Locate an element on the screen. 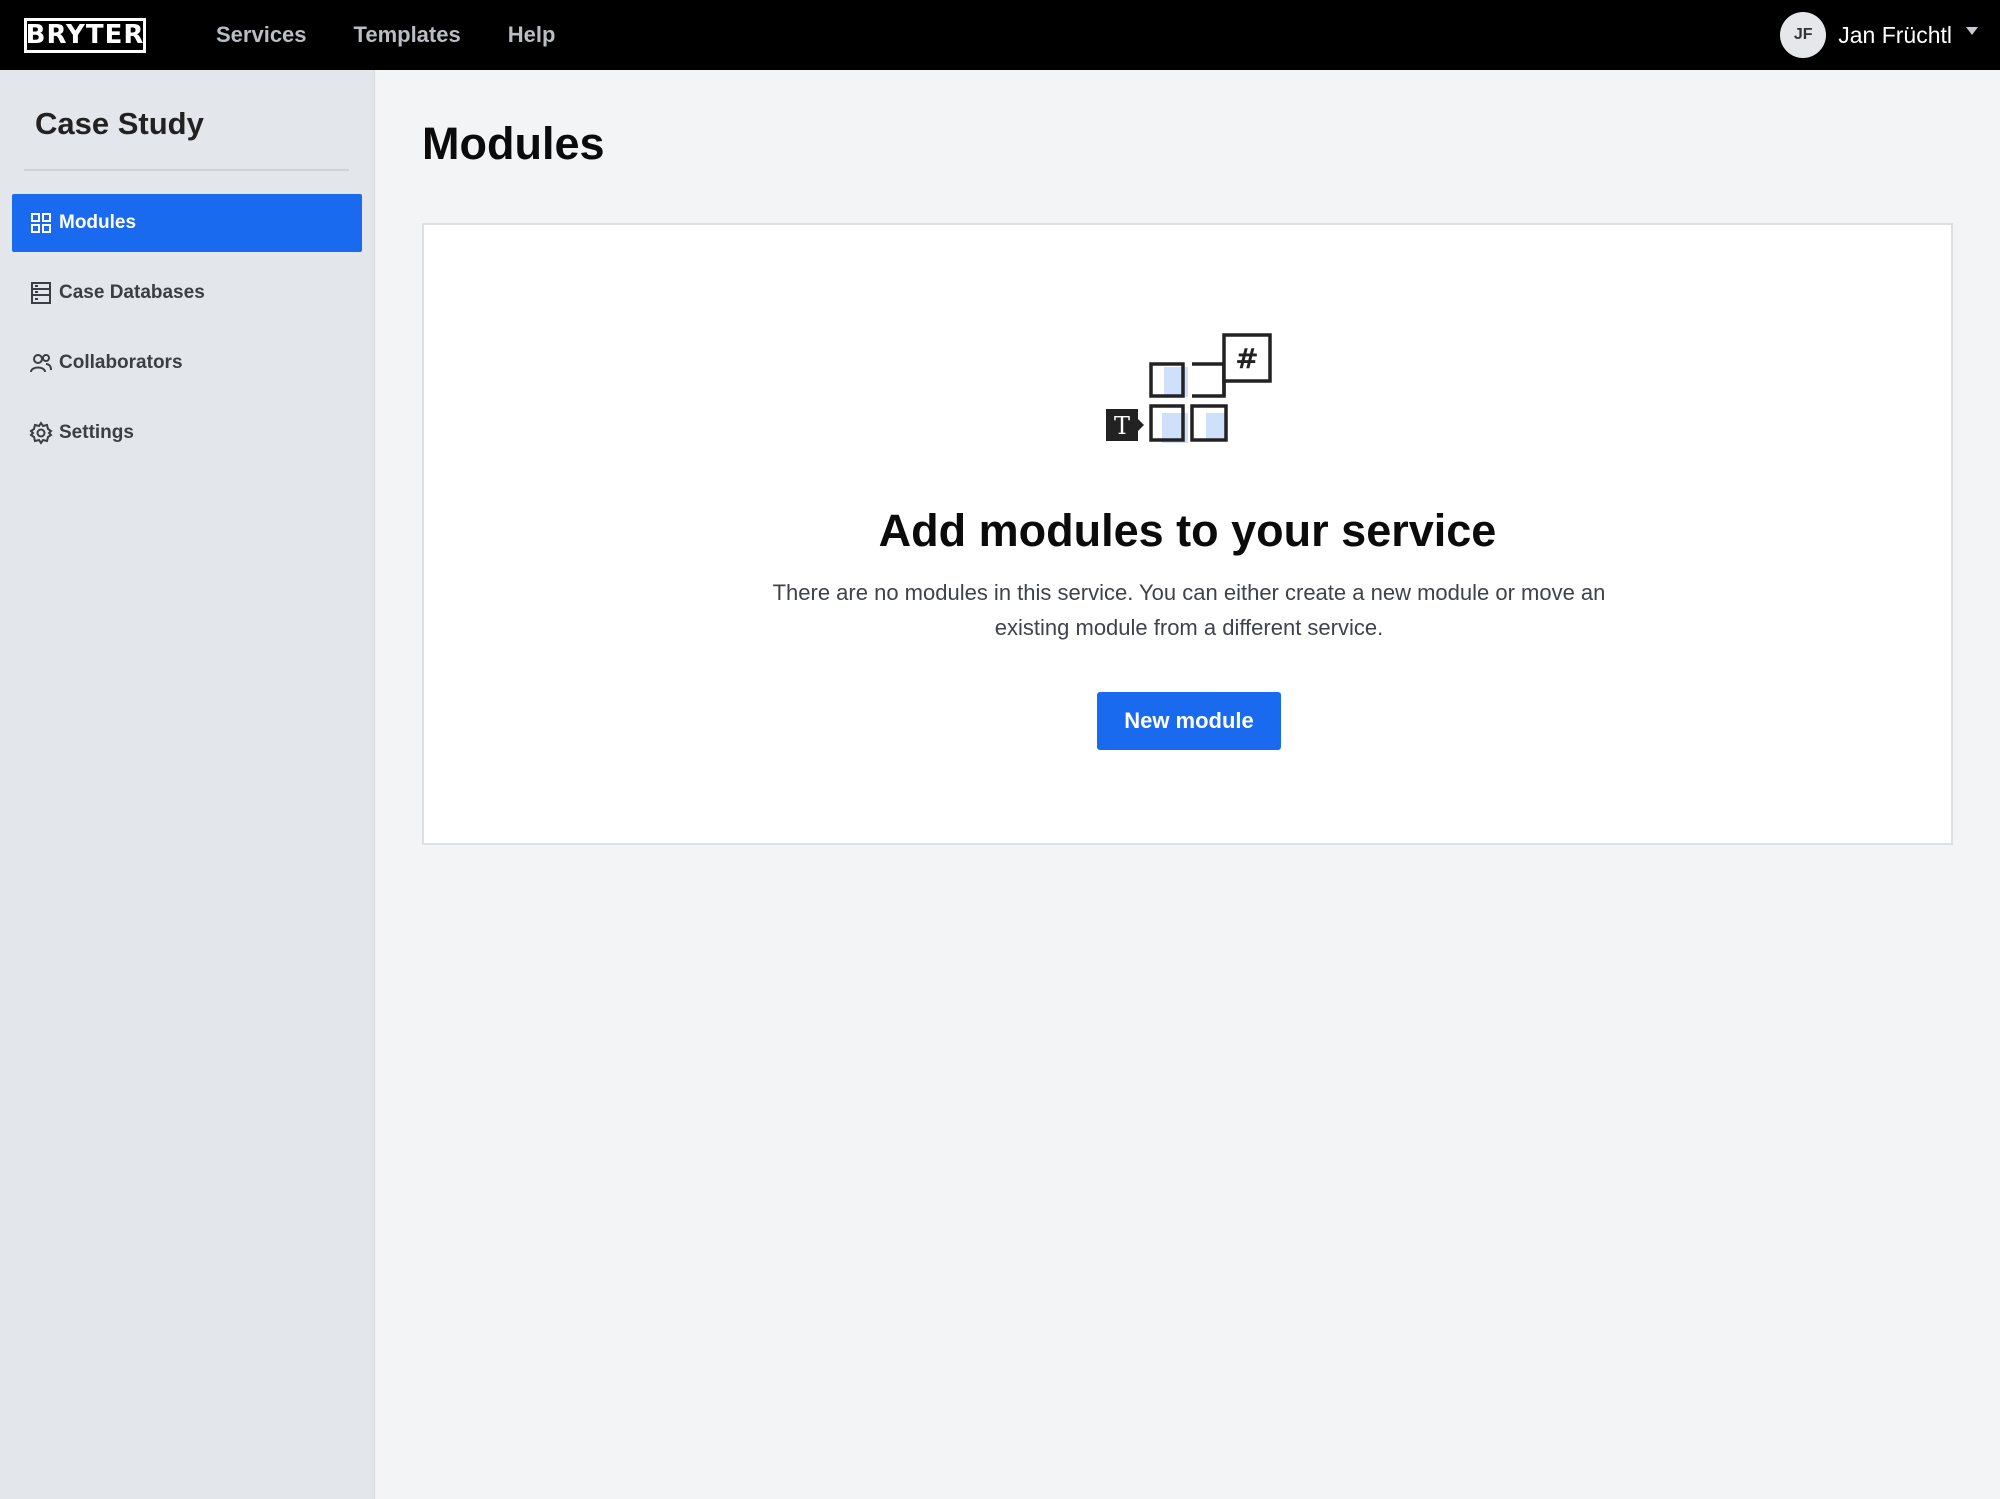 The width and height of the screenshot is (2000, 1499). text-glyph: T is located at coordinates (1122, 426).